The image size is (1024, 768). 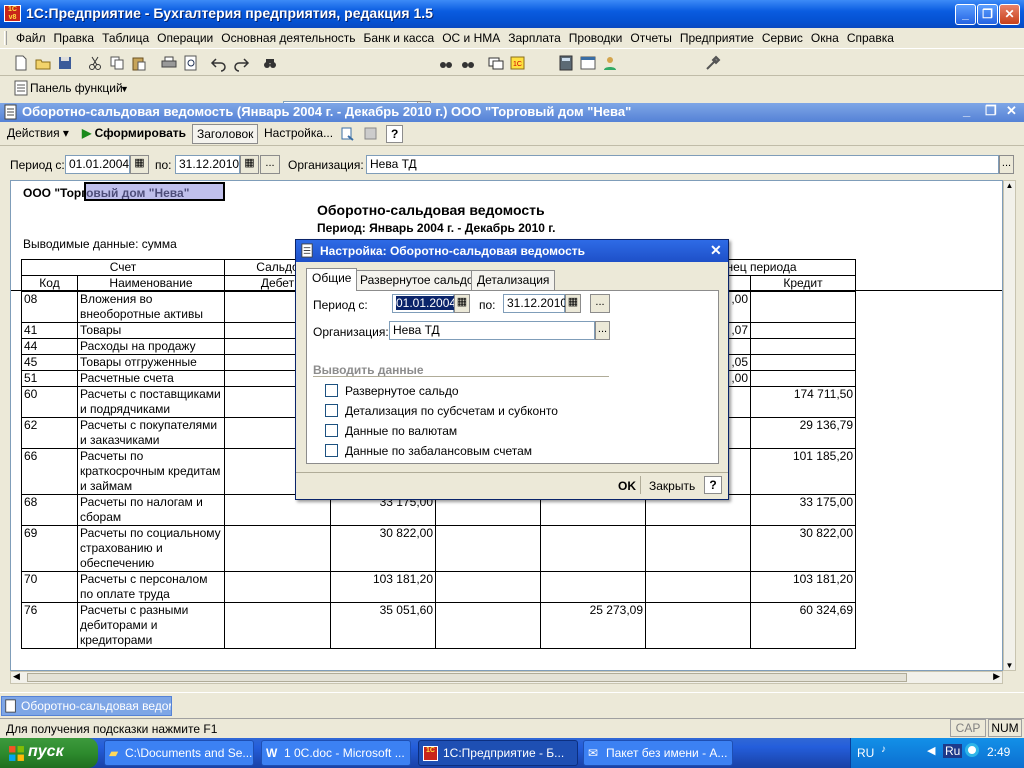 What do you see at coordinates (717, 38) in the screenshot?
I see `menu-enterprise: Предприятие` at bounding box center [717, 38].